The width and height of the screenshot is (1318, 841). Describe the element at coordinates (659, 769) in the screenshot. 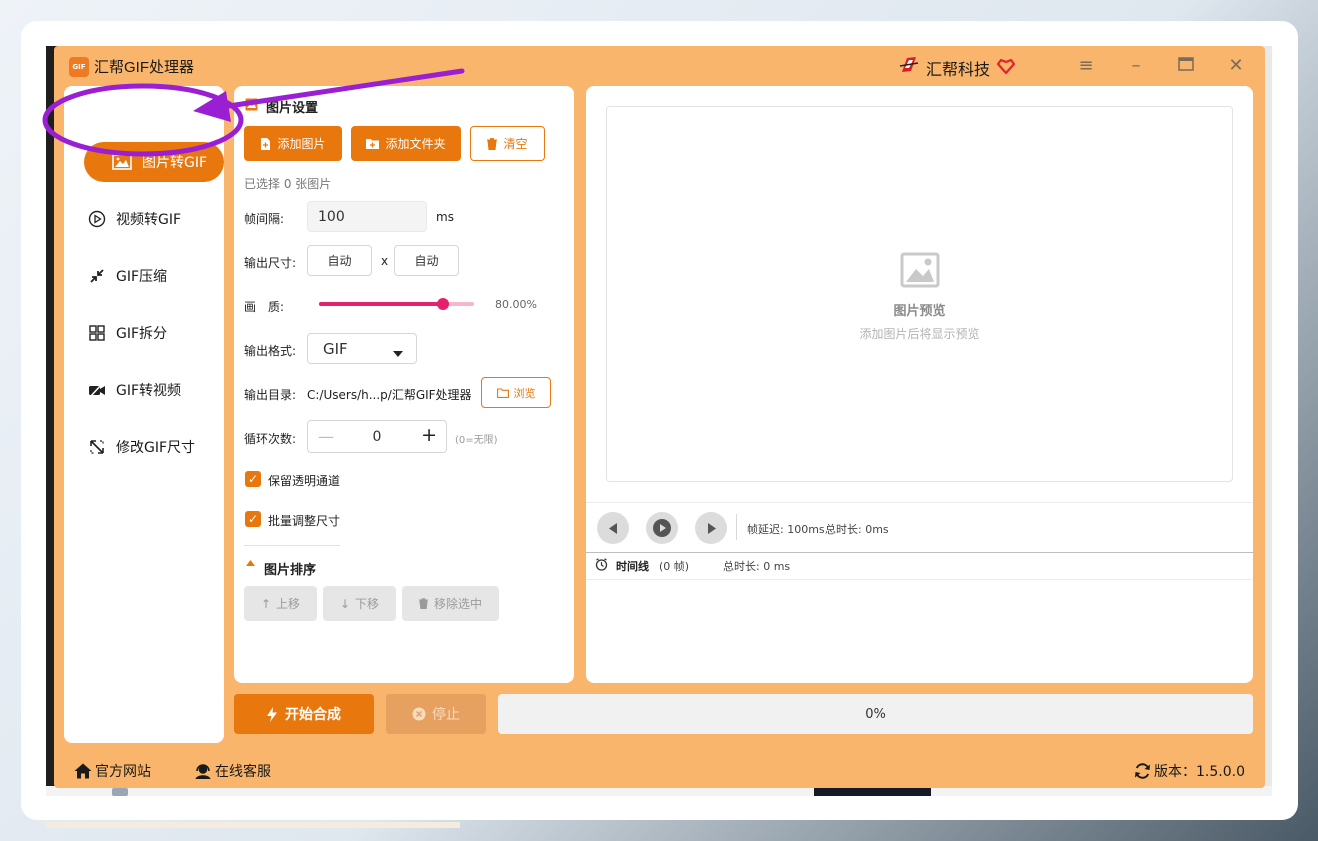

I see `footer-bar: 官方网站 在线客服 版本：1.5.0.0` at that location.